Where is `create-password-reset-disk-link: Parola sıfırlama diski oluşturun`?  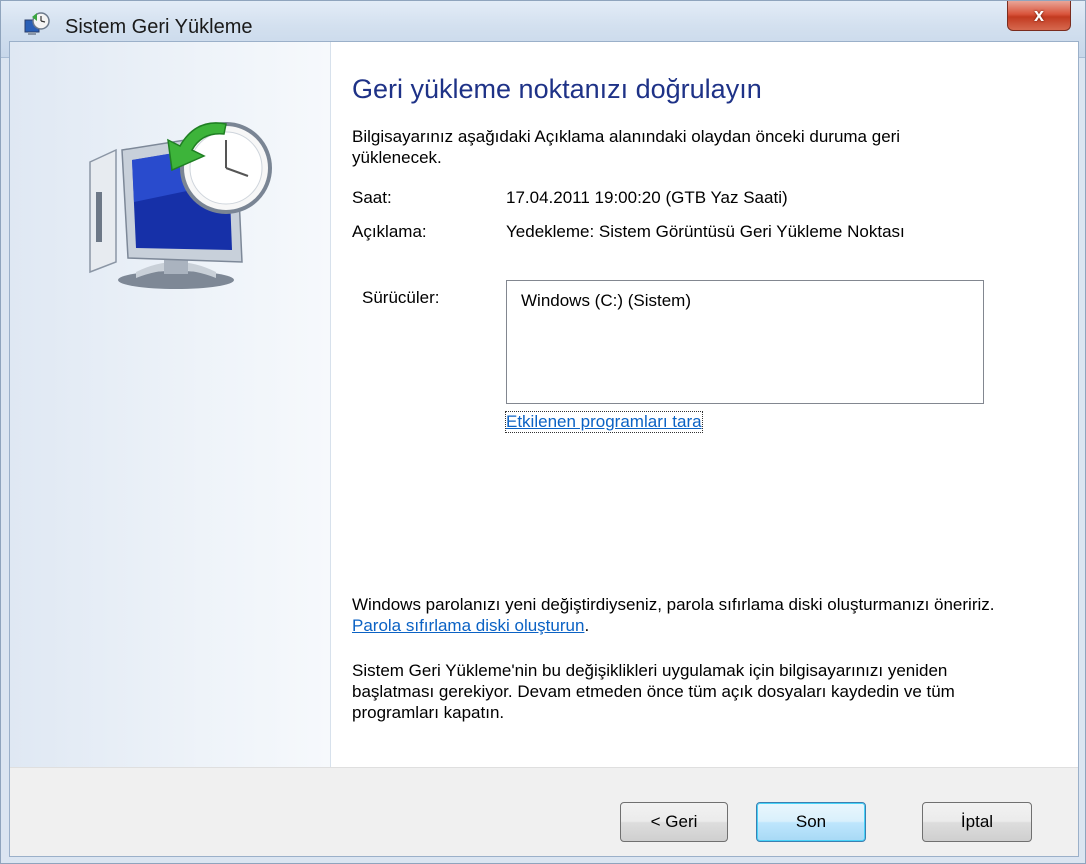
create-password-reset-disk-link: Parola sıfırlama diski oluşturun is located at coordinates (468, 625).